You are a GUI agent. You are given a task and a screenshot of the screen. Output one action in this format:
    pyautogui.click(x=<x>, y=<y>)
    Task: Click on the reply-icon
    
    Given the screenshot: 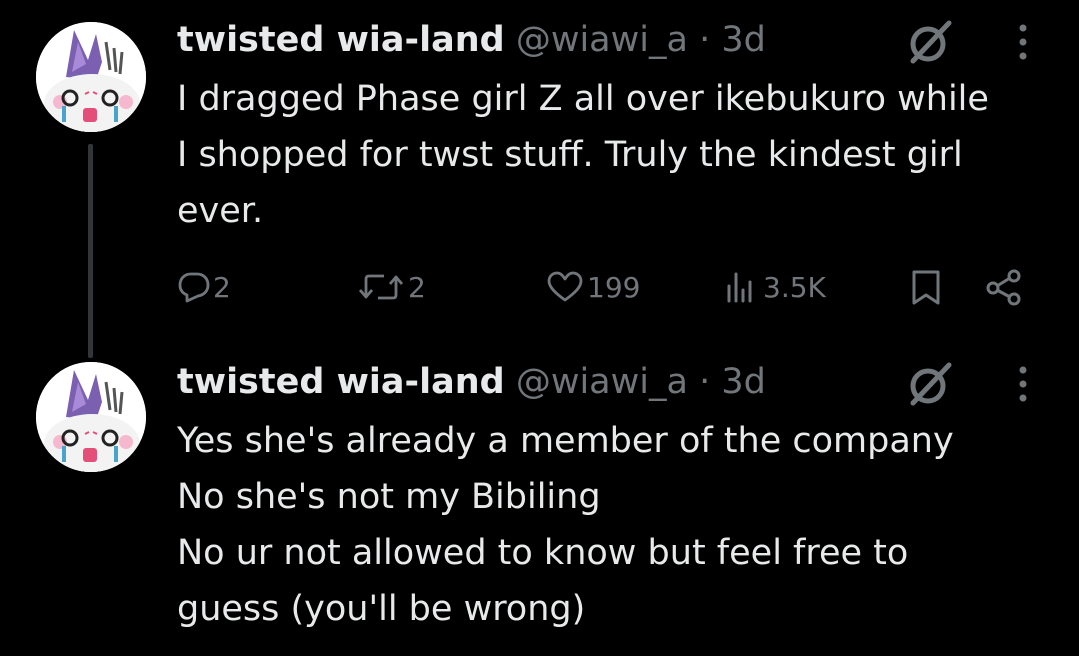 What is the action you would take?
    pyautogui.click(x=194, y=287)
    